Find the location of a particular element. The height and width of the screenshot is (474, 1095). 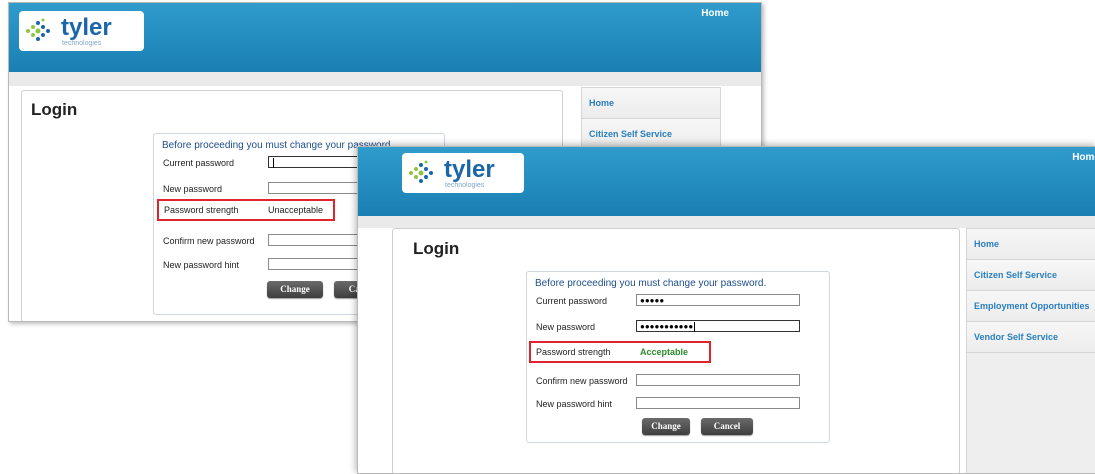

sidebar-item-employment-opportunities: Employment Opportunities is located at coordinates (1031, 306).